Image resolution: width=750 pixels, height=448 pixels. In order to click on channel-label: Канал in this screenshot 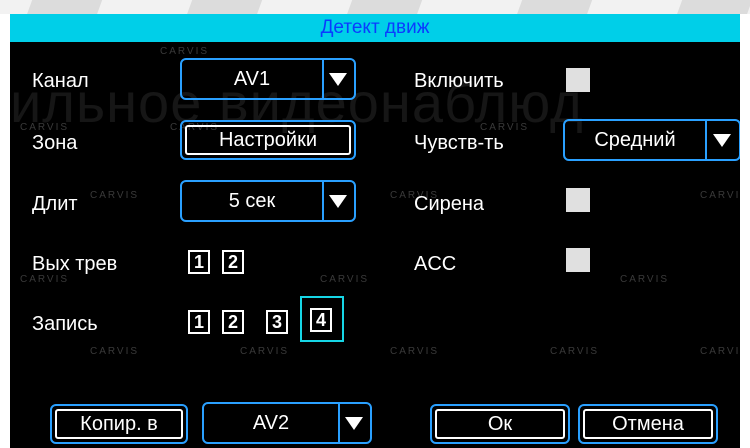, I will do `click(60, 81)`.